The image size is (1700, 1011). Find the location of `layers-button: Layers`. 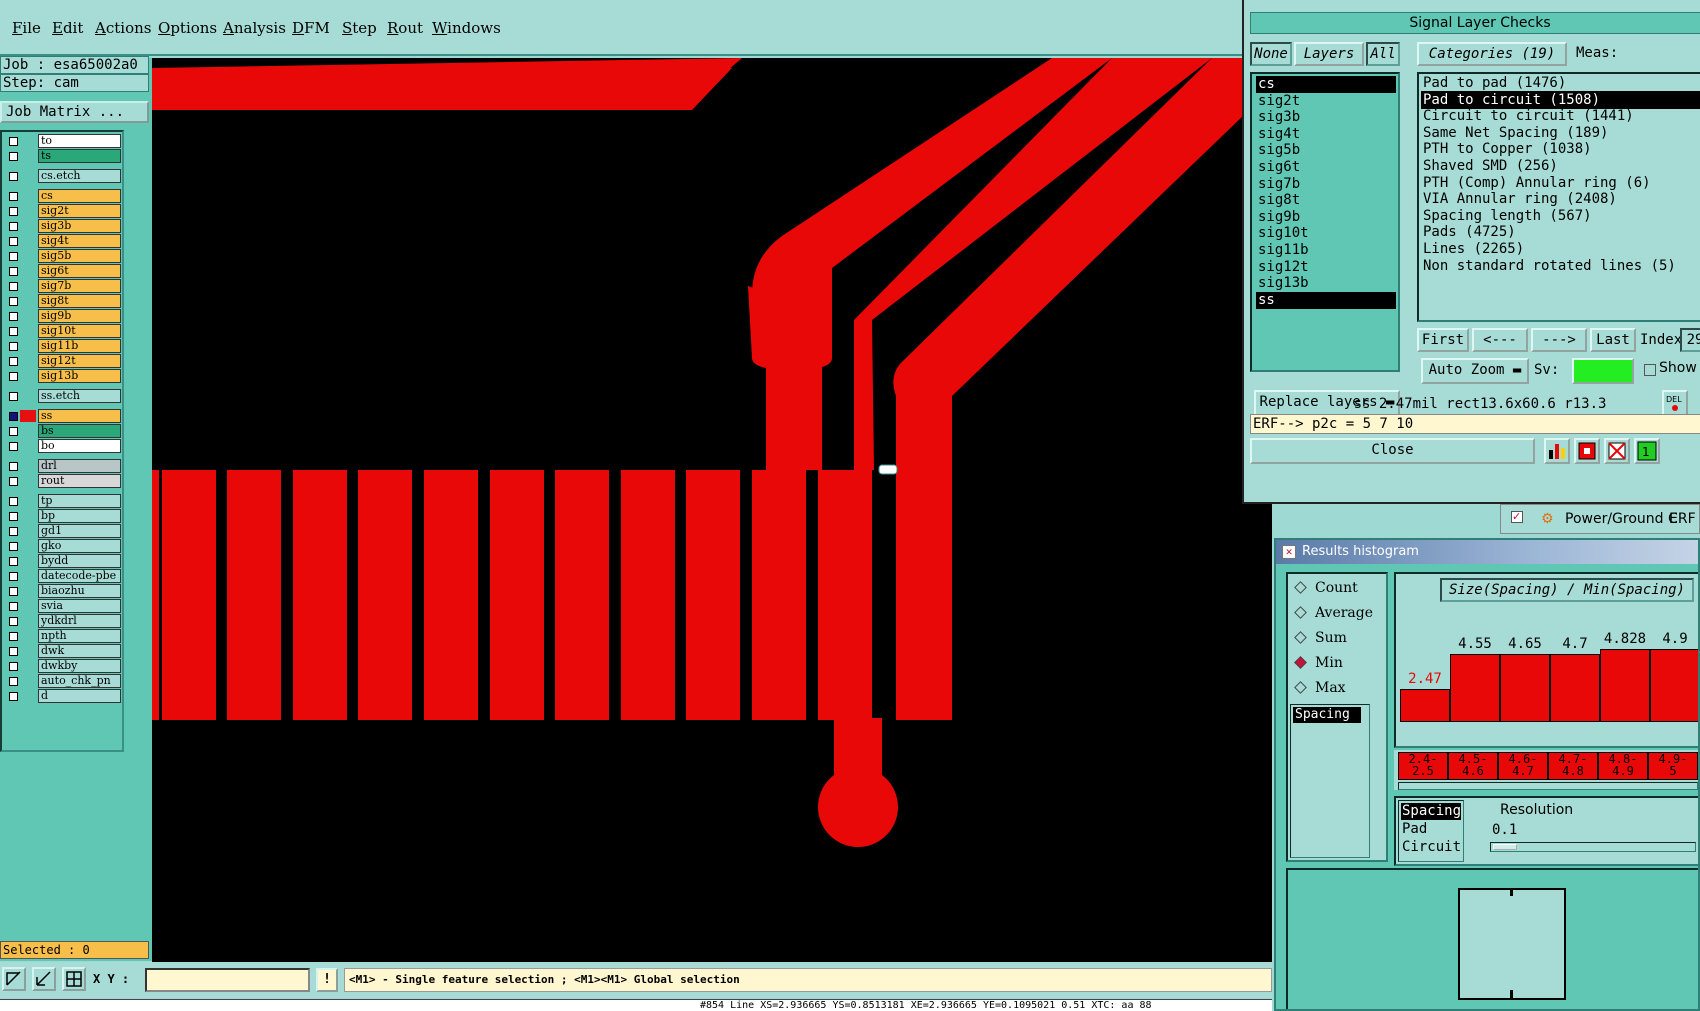

layers-button: Layers is located at coordinates (1329, 54).